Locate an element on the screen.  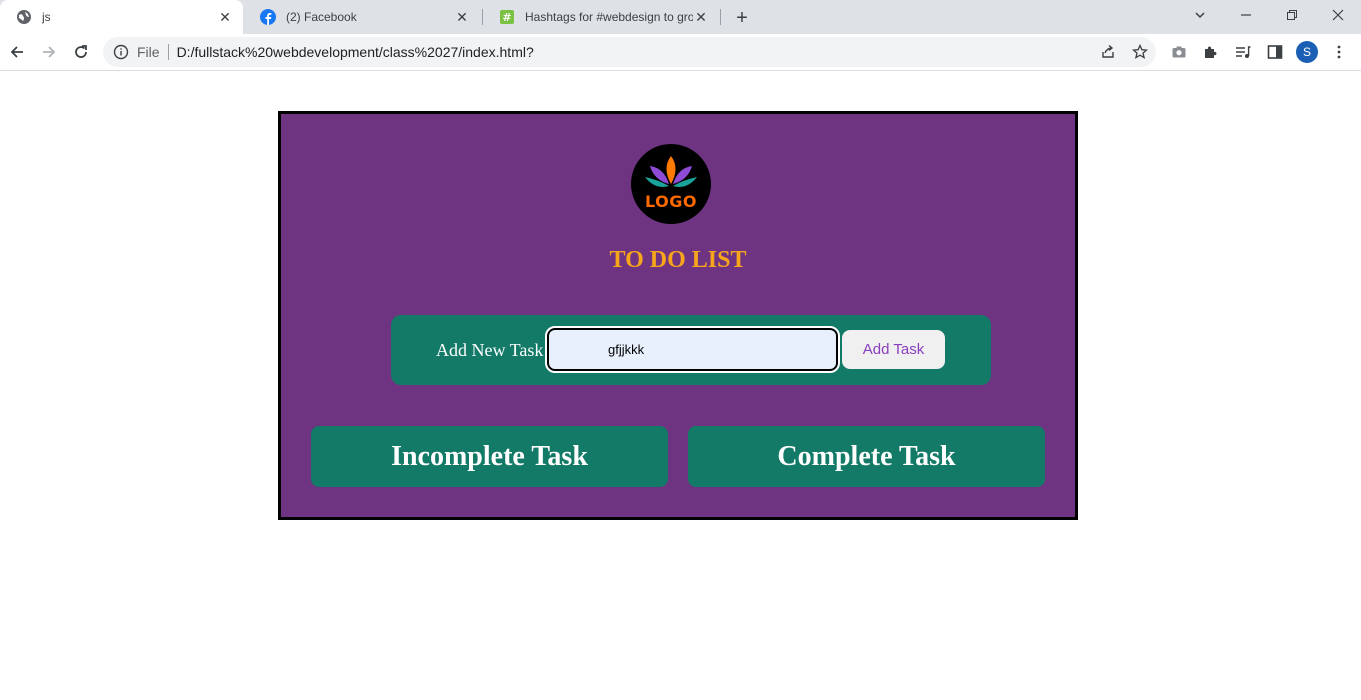
add-task-panel: Add New Task Add Task is located at coordinates (691, 350).